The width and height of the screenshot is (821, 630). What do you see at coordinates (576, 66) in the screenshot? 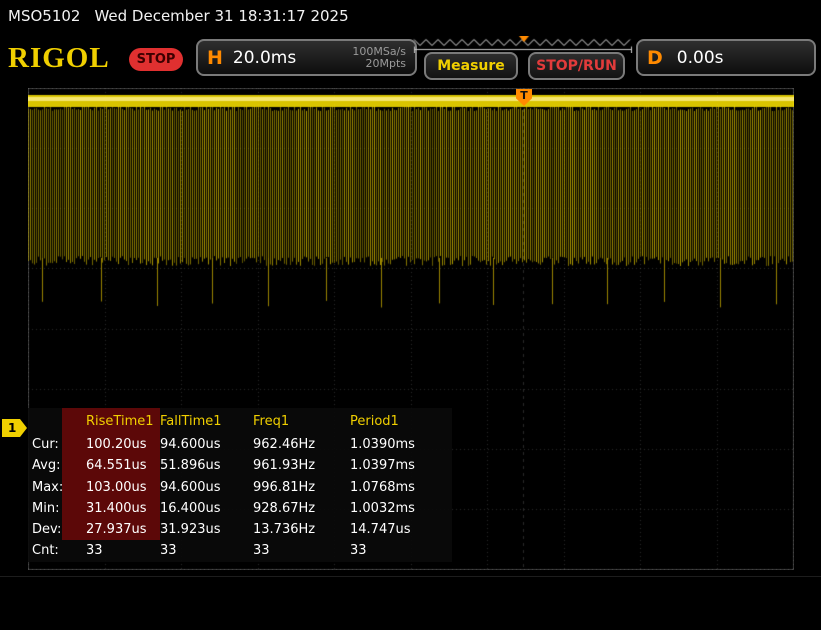
I see `run-stop-button: STOP/RUN` at bounding box center [576, 66].